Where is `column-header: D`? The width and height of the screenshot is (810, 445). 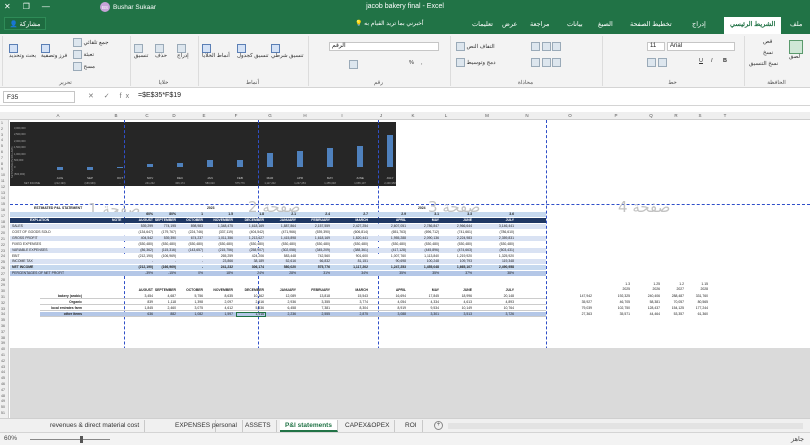 column-header: D is located at coordinates (173, 115).